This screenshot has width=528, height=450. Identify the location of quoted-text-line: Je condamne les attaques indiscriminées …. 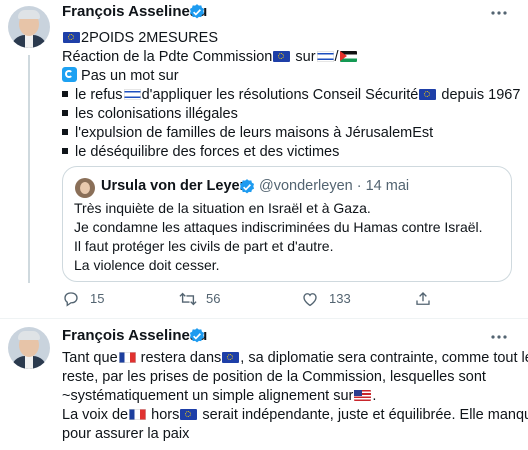
(278, 227).